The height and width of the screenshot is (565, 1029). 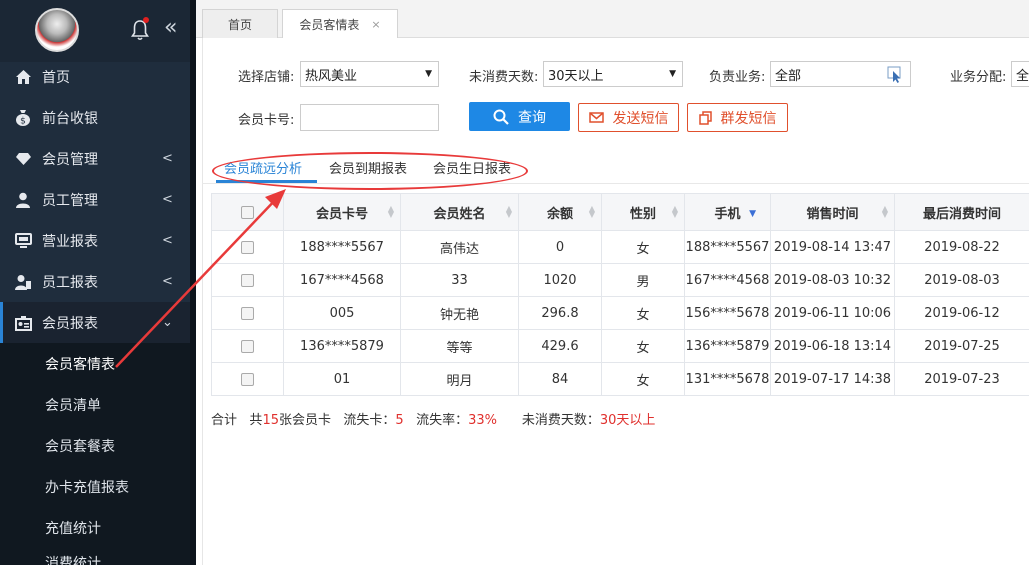 What do you see at coordinates (560, 212) in the screenshot?
I see `column-header: 余额 ▲ ▼` at bounding box center [560, 212].